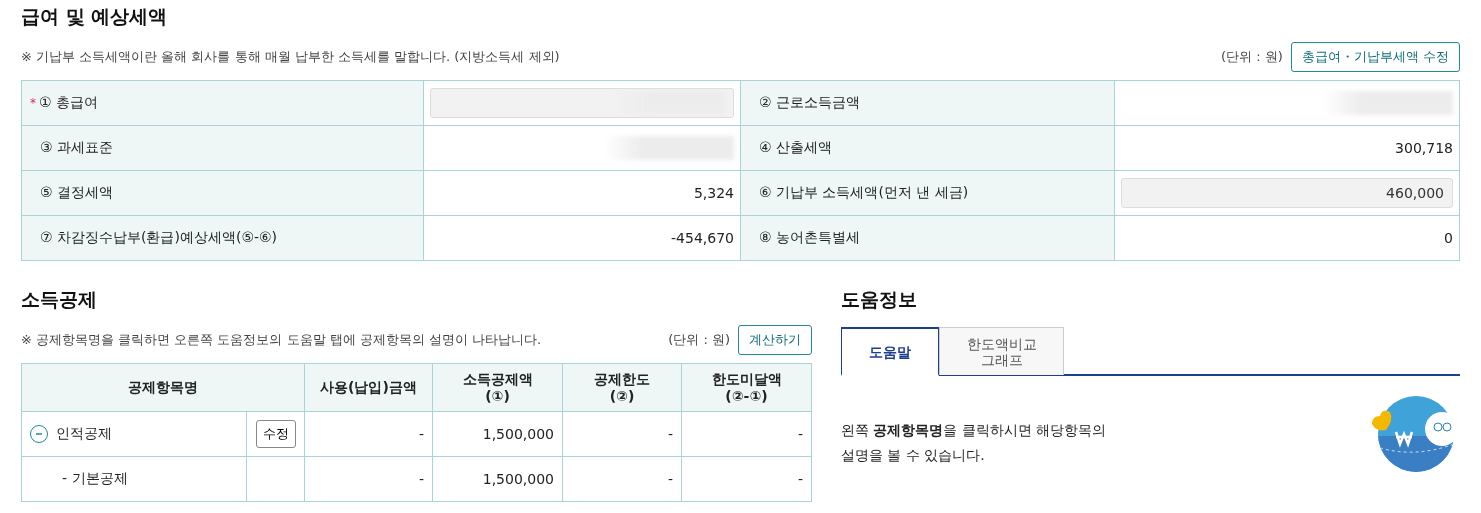 The height and width of the screenshot is (513, 1481). What do you see at coordinates (928, 238) in the screenshot?
I see `row-label-cell: ⑧ 농어촌특별세` at bounding box center [928, 238].